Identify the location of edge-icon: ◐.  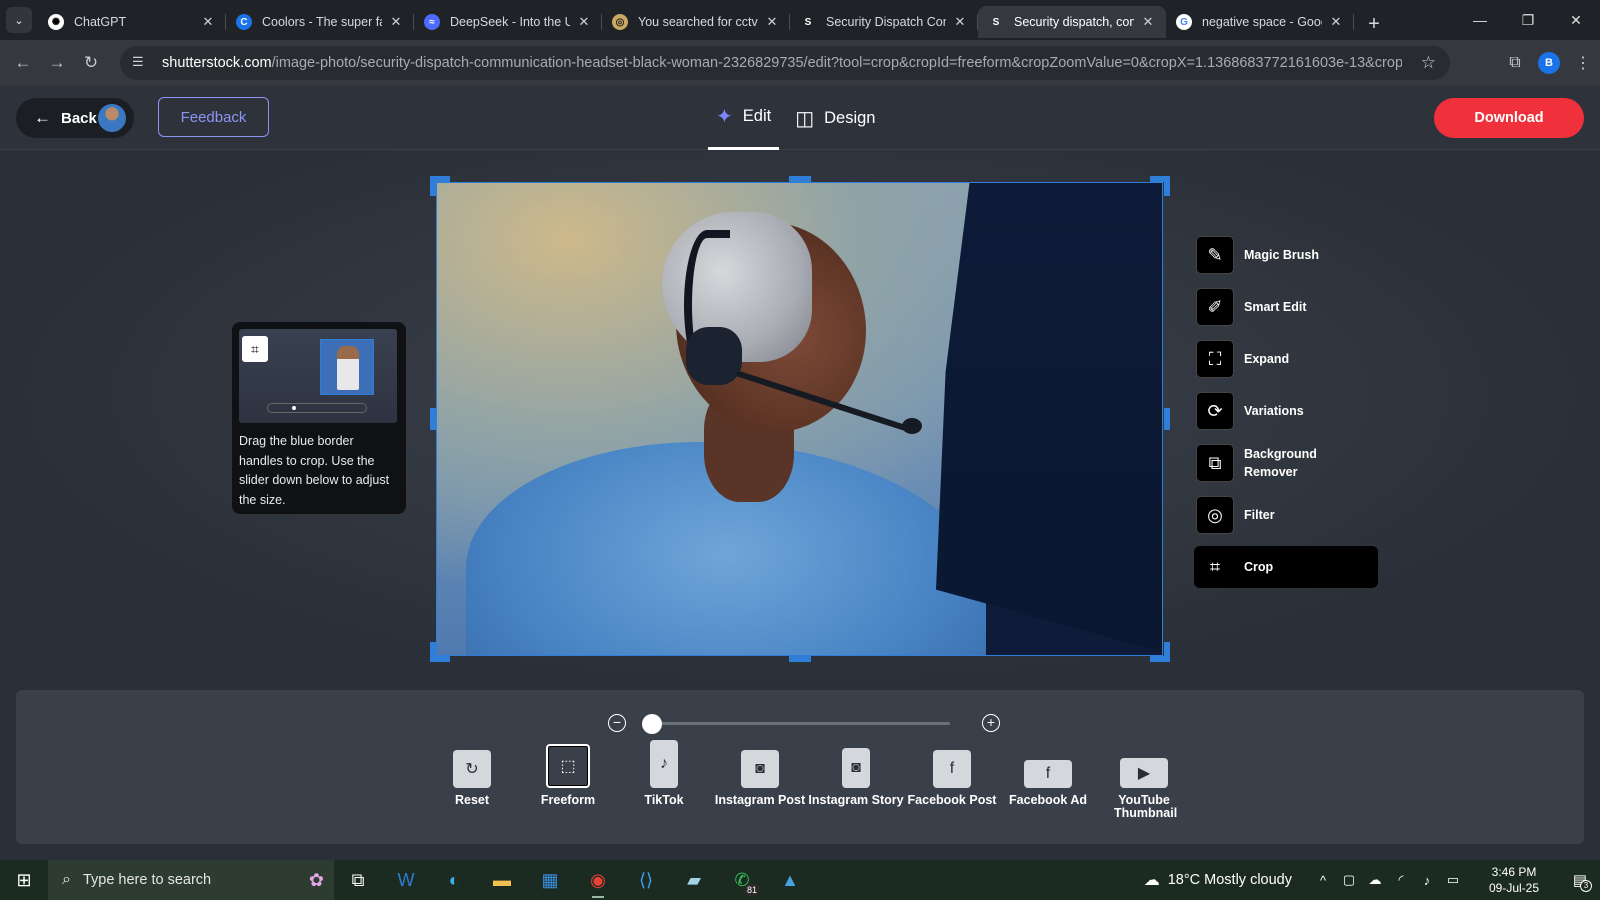
(454, 880).